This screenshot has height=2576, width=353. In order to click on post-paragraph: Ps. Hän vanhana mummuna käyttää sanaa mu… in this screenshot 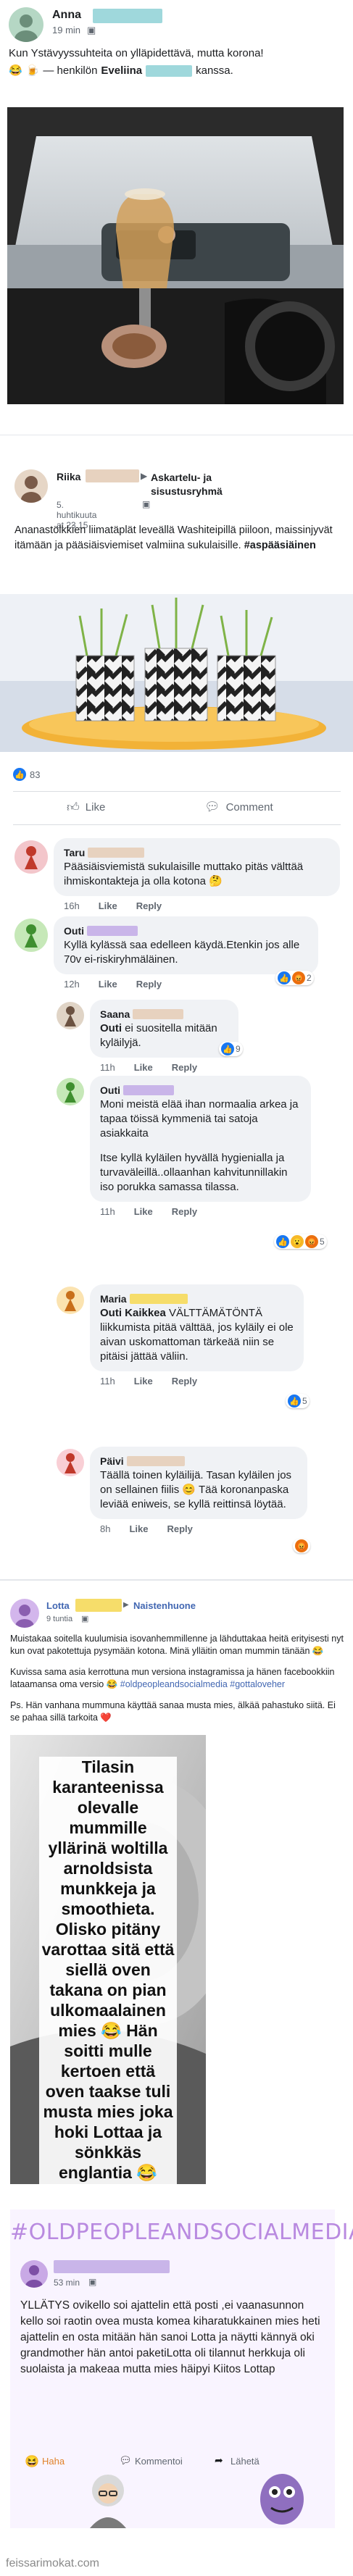, I will do `click(173, 1711)`.